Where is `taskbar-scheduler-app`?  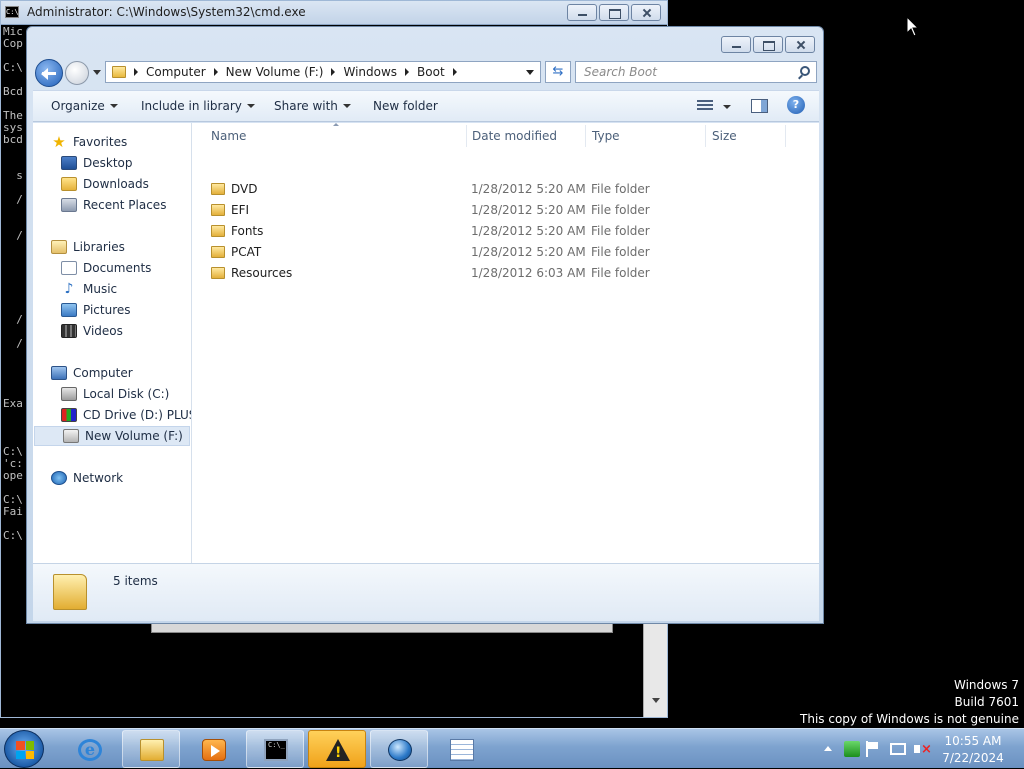 taskbar-scheduler-app is located at coordinates (461, 749).